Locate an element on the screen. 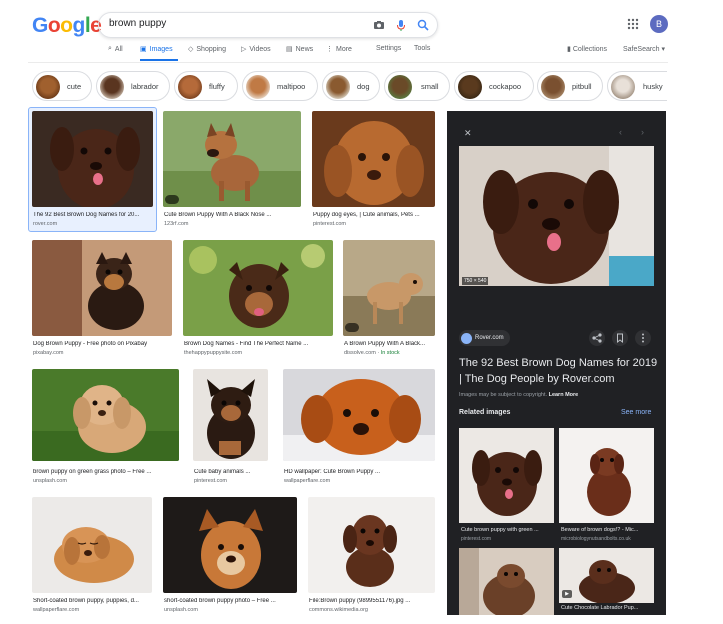  next-arrow-icon: › is located at coordinates (642, 132).